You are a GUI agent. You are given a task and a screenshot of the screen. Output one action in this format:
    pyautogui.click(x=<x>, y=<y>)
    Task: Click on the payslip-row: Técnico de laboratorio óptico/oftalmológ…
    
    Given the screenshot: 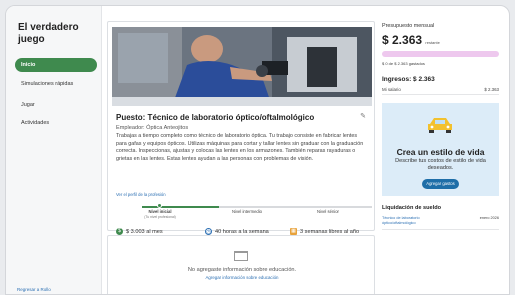 What is the action you would take?
    pyautogui.click(x=440, y=223)
    